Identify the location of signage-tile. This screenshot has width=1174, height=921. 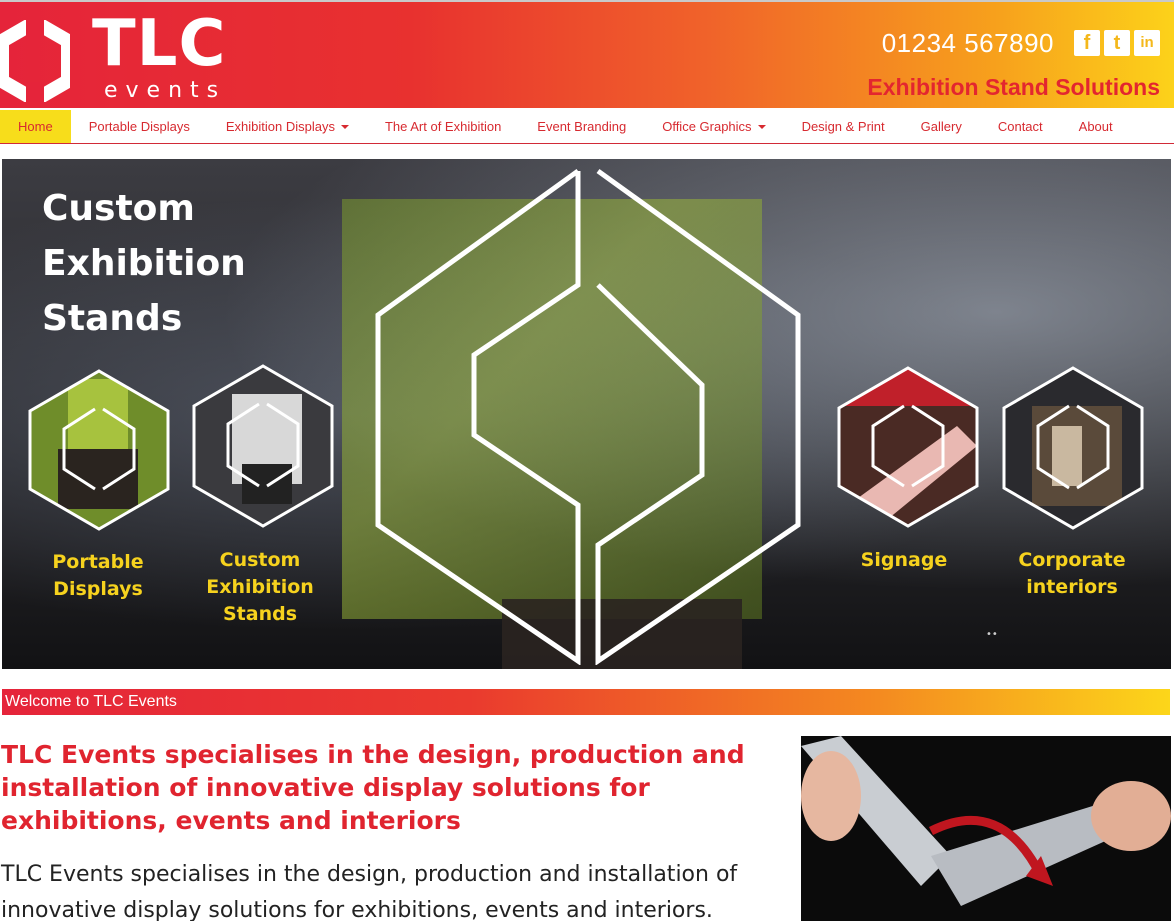
(908, 447).